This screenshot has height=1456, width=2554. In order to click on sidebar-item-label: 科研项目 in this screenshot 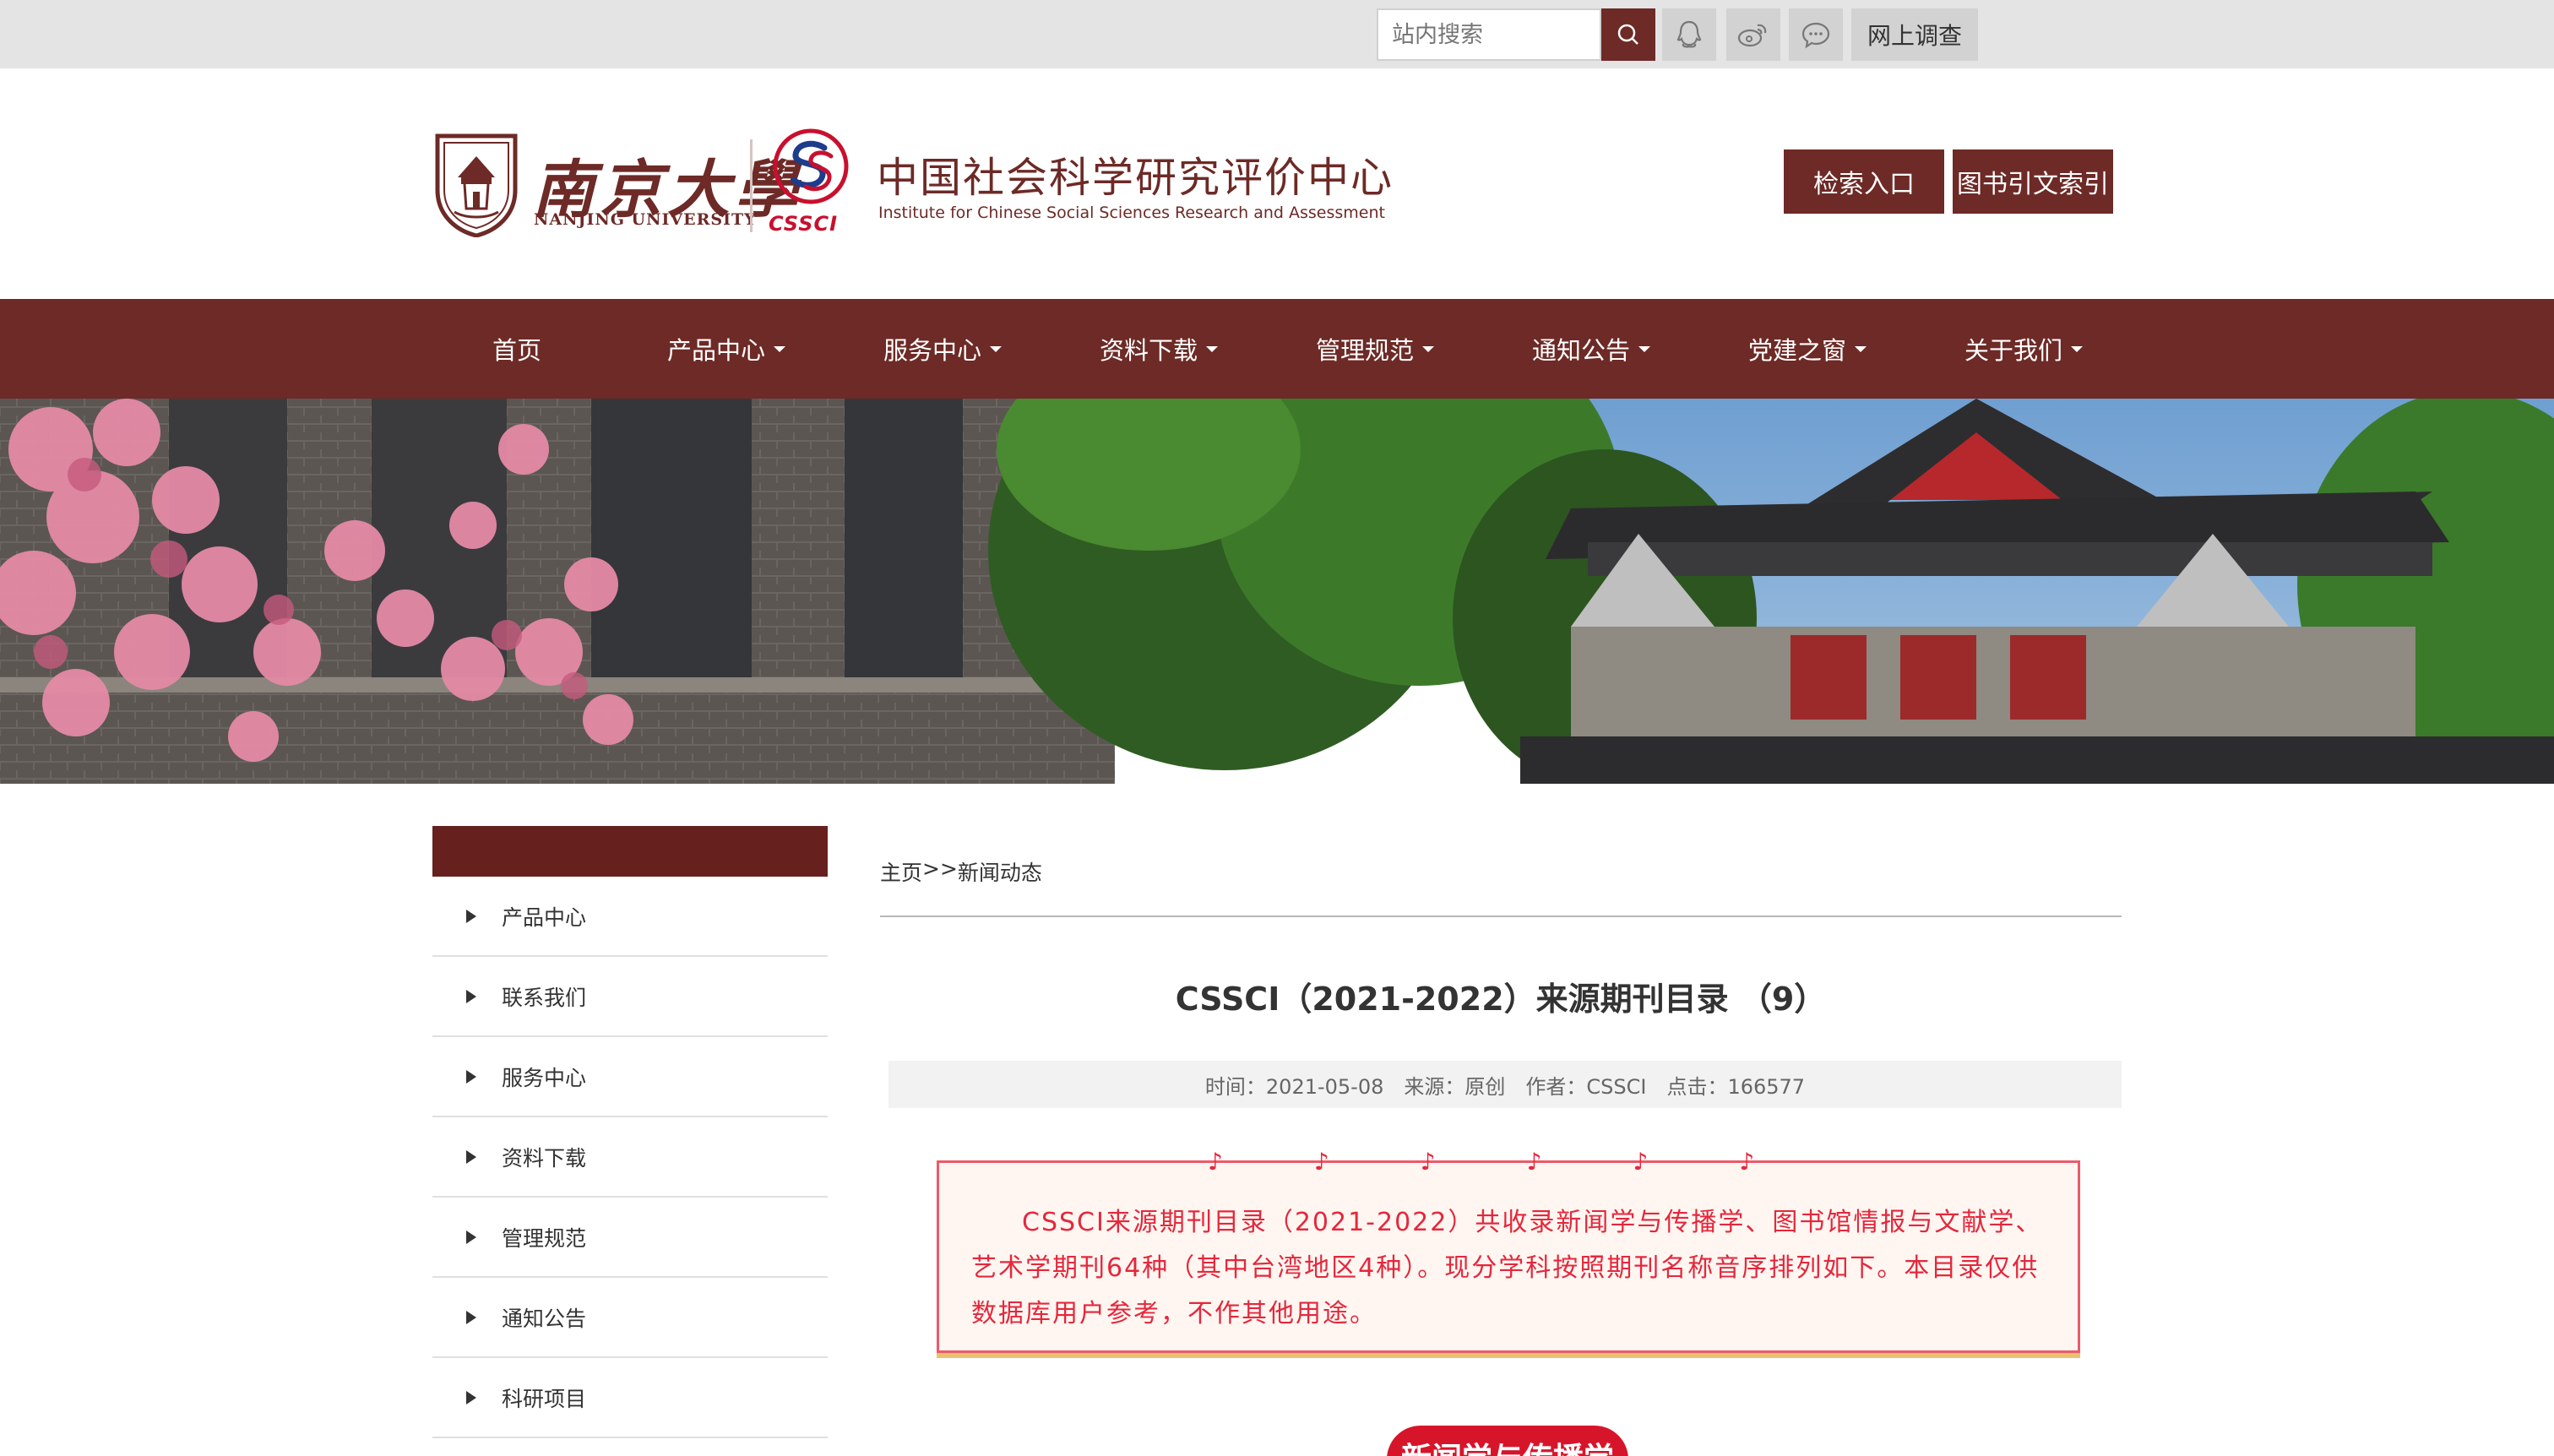, I will do `click(544, 1398)`.